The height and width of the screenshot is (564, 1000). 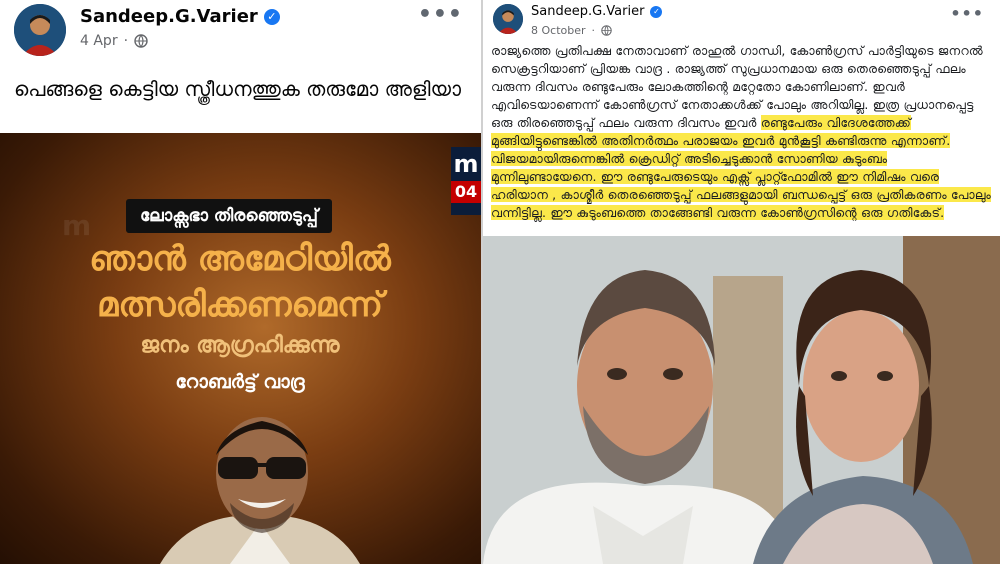 I want to click on card-headline-line-3: ജനം ആഗ്രഹിക്കുന്നു, so click(x=240, y=345).